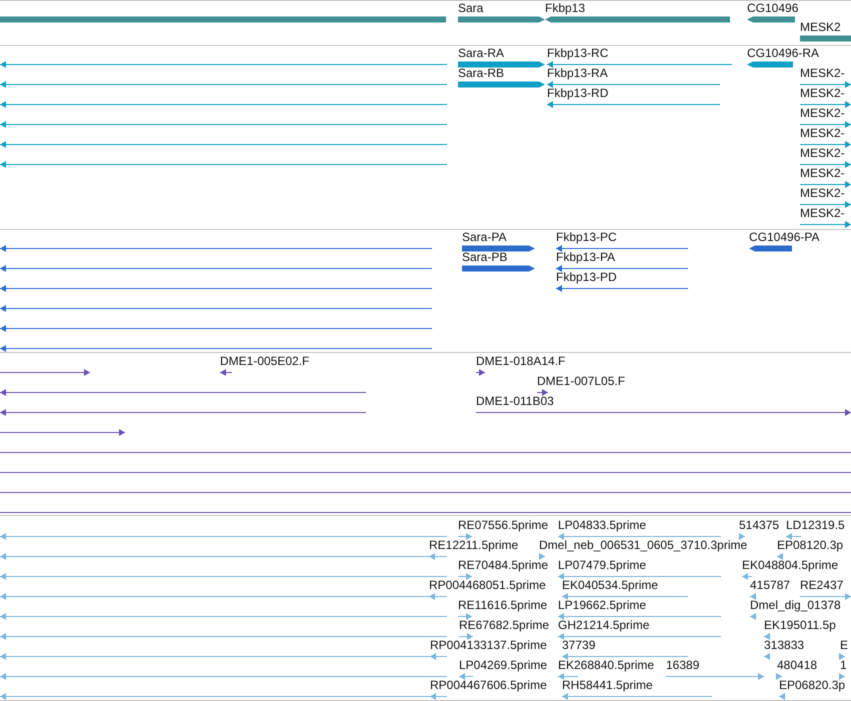 This screenshot has height=701, width=851. What do you see at coordinates (586, 277) in the screenshot?
I see `feature-label: Fkbp13-PD` at bounding box center [586, 277].